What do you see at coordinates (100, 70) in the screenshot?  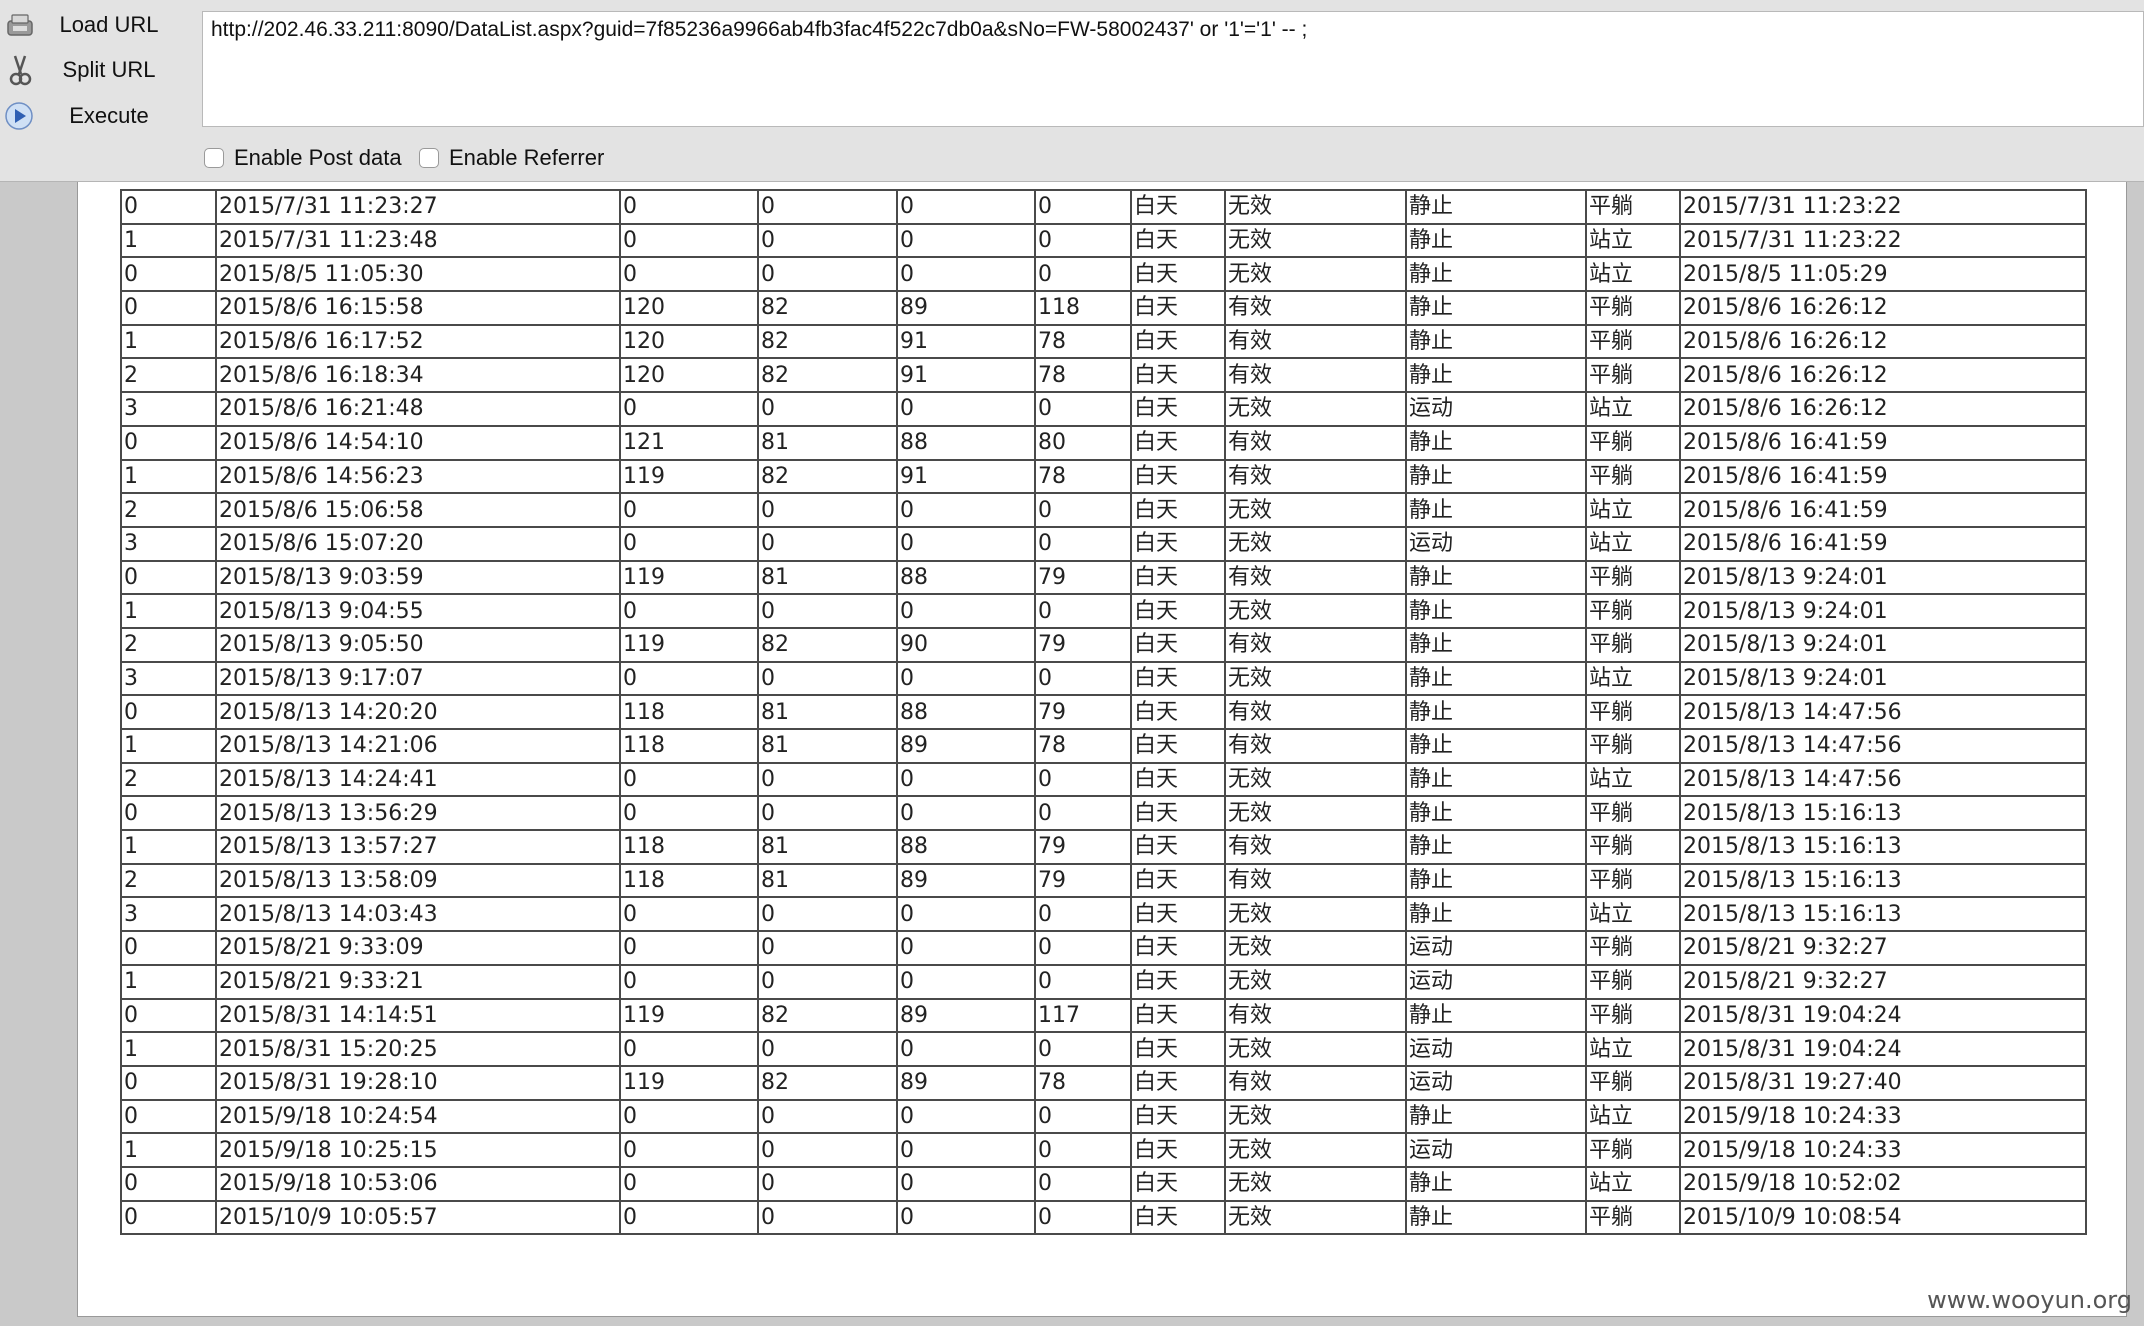 I see `split-url-button: Split URL` at bounding box center [100, 70].